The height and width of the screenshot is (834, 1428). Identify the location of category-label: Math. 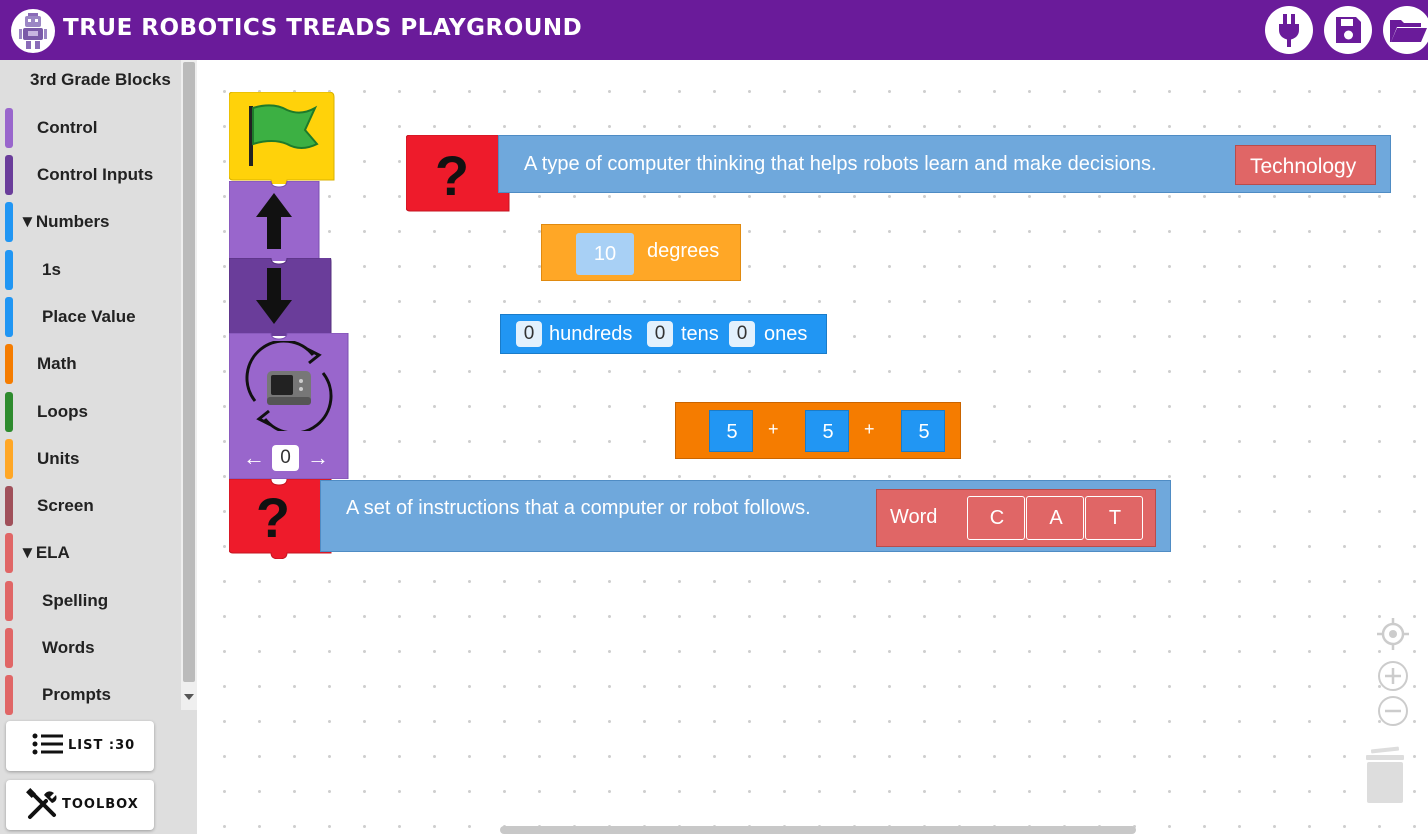
(57, 363).